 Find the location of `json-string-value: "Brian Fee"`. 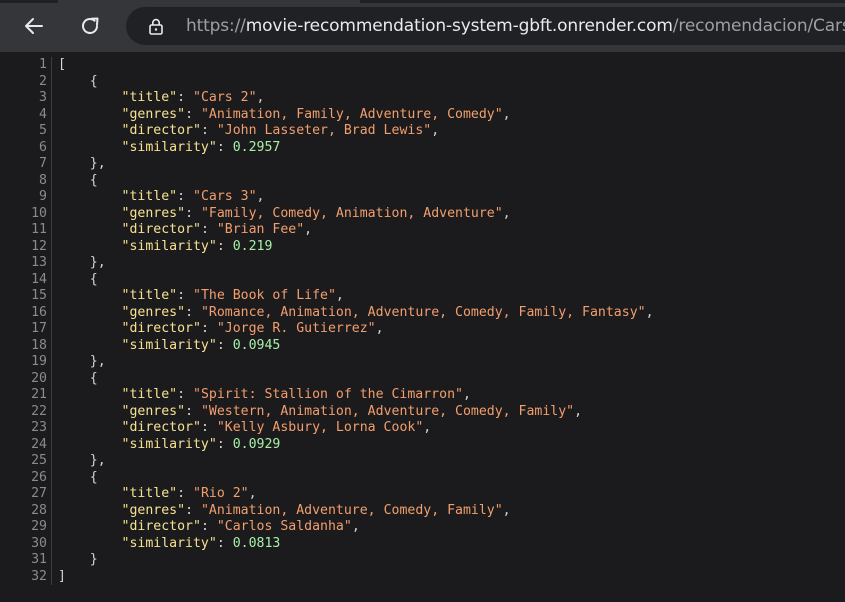

json-string-value: "Brian Fee" is located at coordinates (260, 229).